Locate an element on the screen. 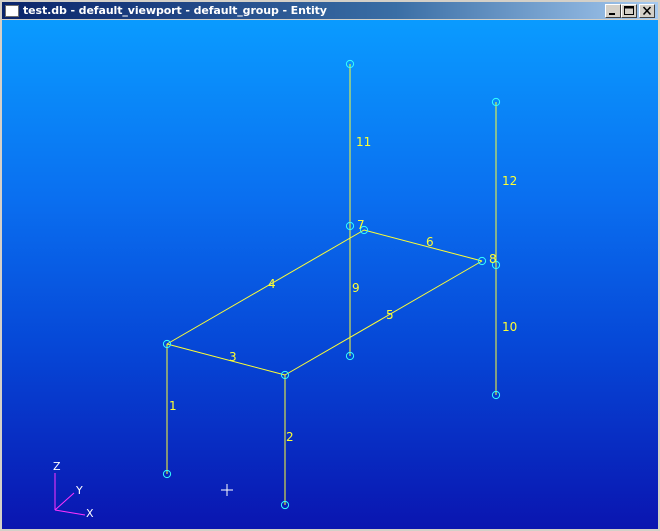 The height and width of the screenshot is (531, 660). edge-label: 10 is located at coordinates (509, 327).